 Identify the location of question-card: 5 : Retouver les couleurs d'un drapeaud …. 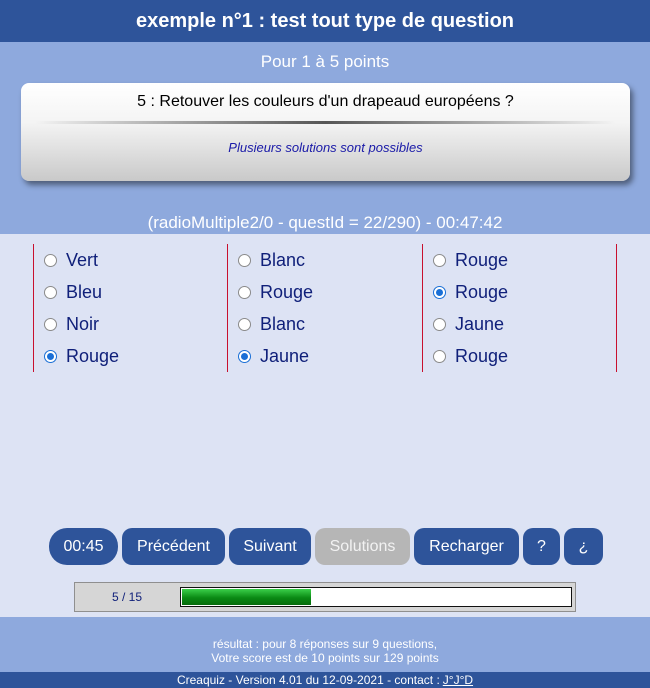
(325, 132).